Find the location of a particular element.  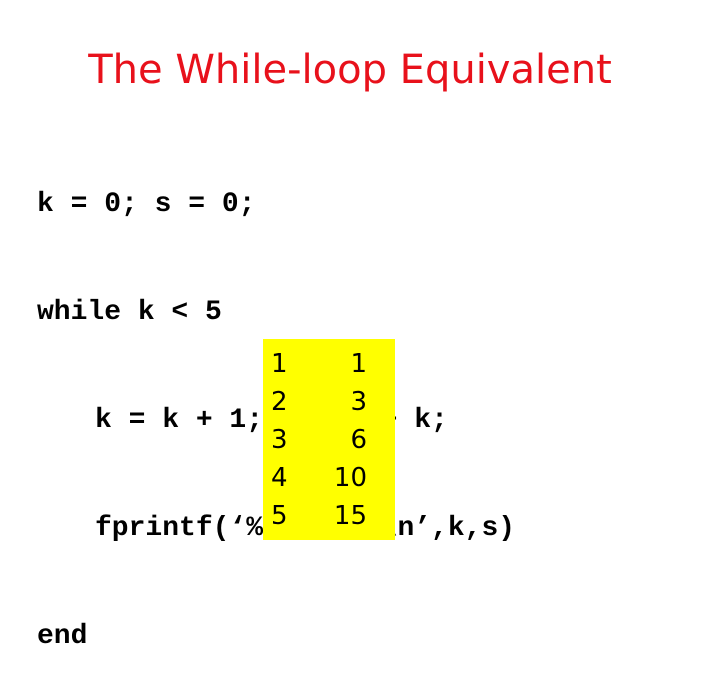

output-row: 4 10 is located at coordinates (329, 478).